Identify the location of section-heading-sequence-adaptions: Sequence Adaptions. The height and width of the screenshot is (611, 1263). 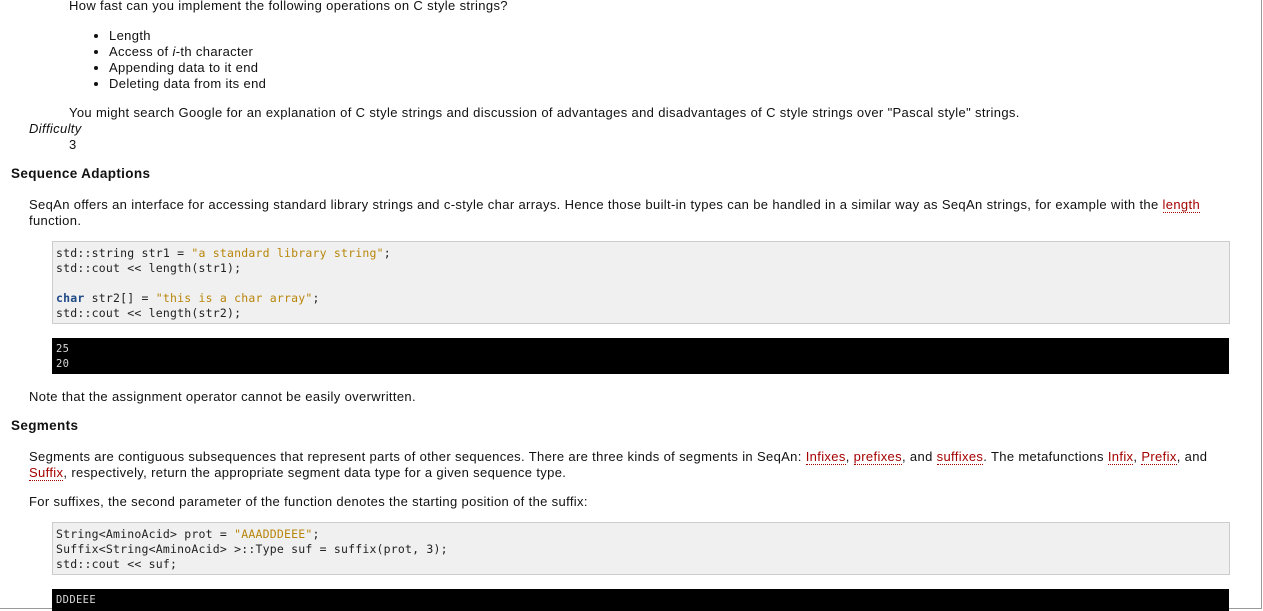
(81, 173).